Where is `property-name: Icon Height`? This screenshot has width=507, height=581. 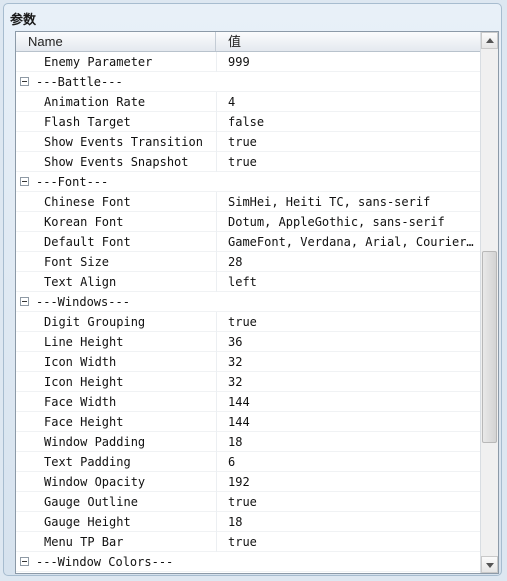
property-name: Icon Height is located at coordinates (84, 382).